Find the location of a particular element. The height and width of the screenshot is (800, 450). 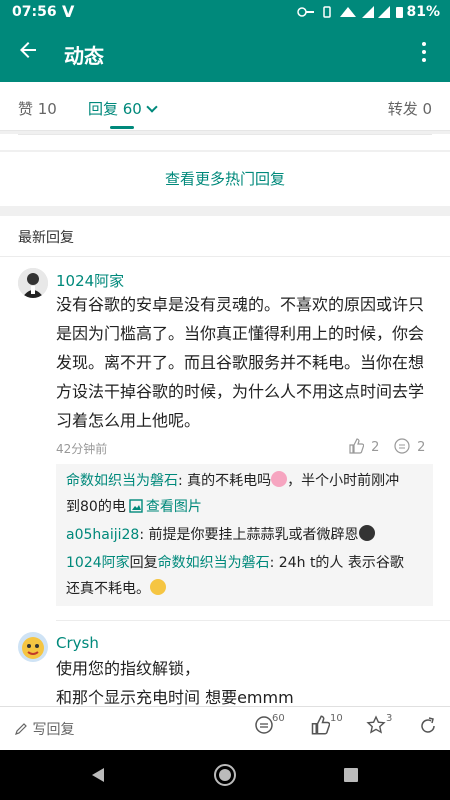

favorite-button: 3 is located at coordinates (379, 726).